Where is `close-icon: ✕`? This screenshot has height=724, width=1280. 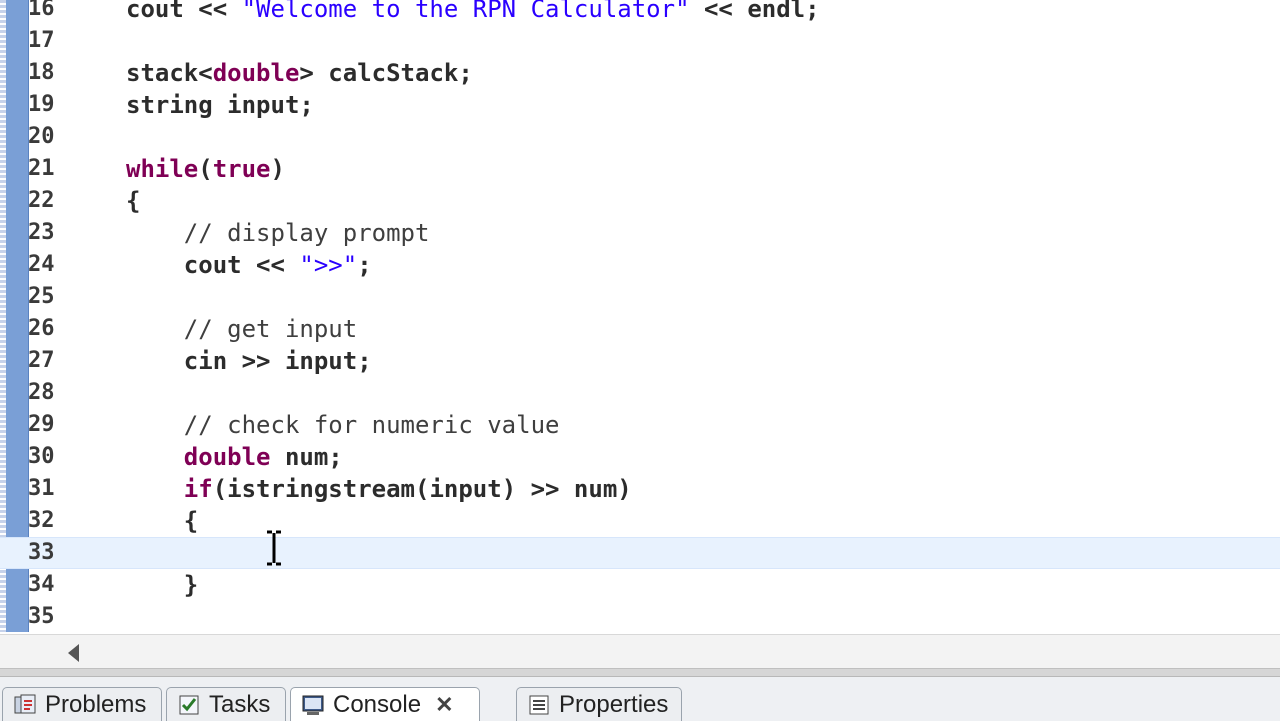 close-icon: ✕ is located at coordinates (444, 705).